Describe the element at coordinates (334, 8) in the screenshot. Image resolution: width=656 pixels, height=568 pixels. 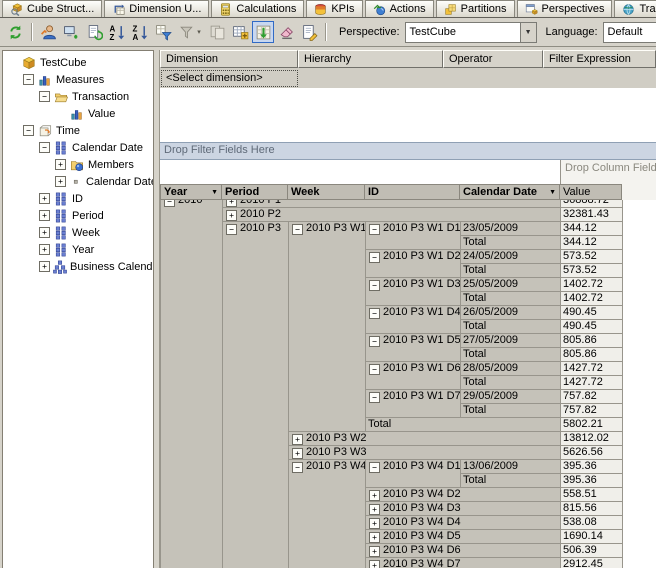
I see `tab-kpis: KPIs` at that location.